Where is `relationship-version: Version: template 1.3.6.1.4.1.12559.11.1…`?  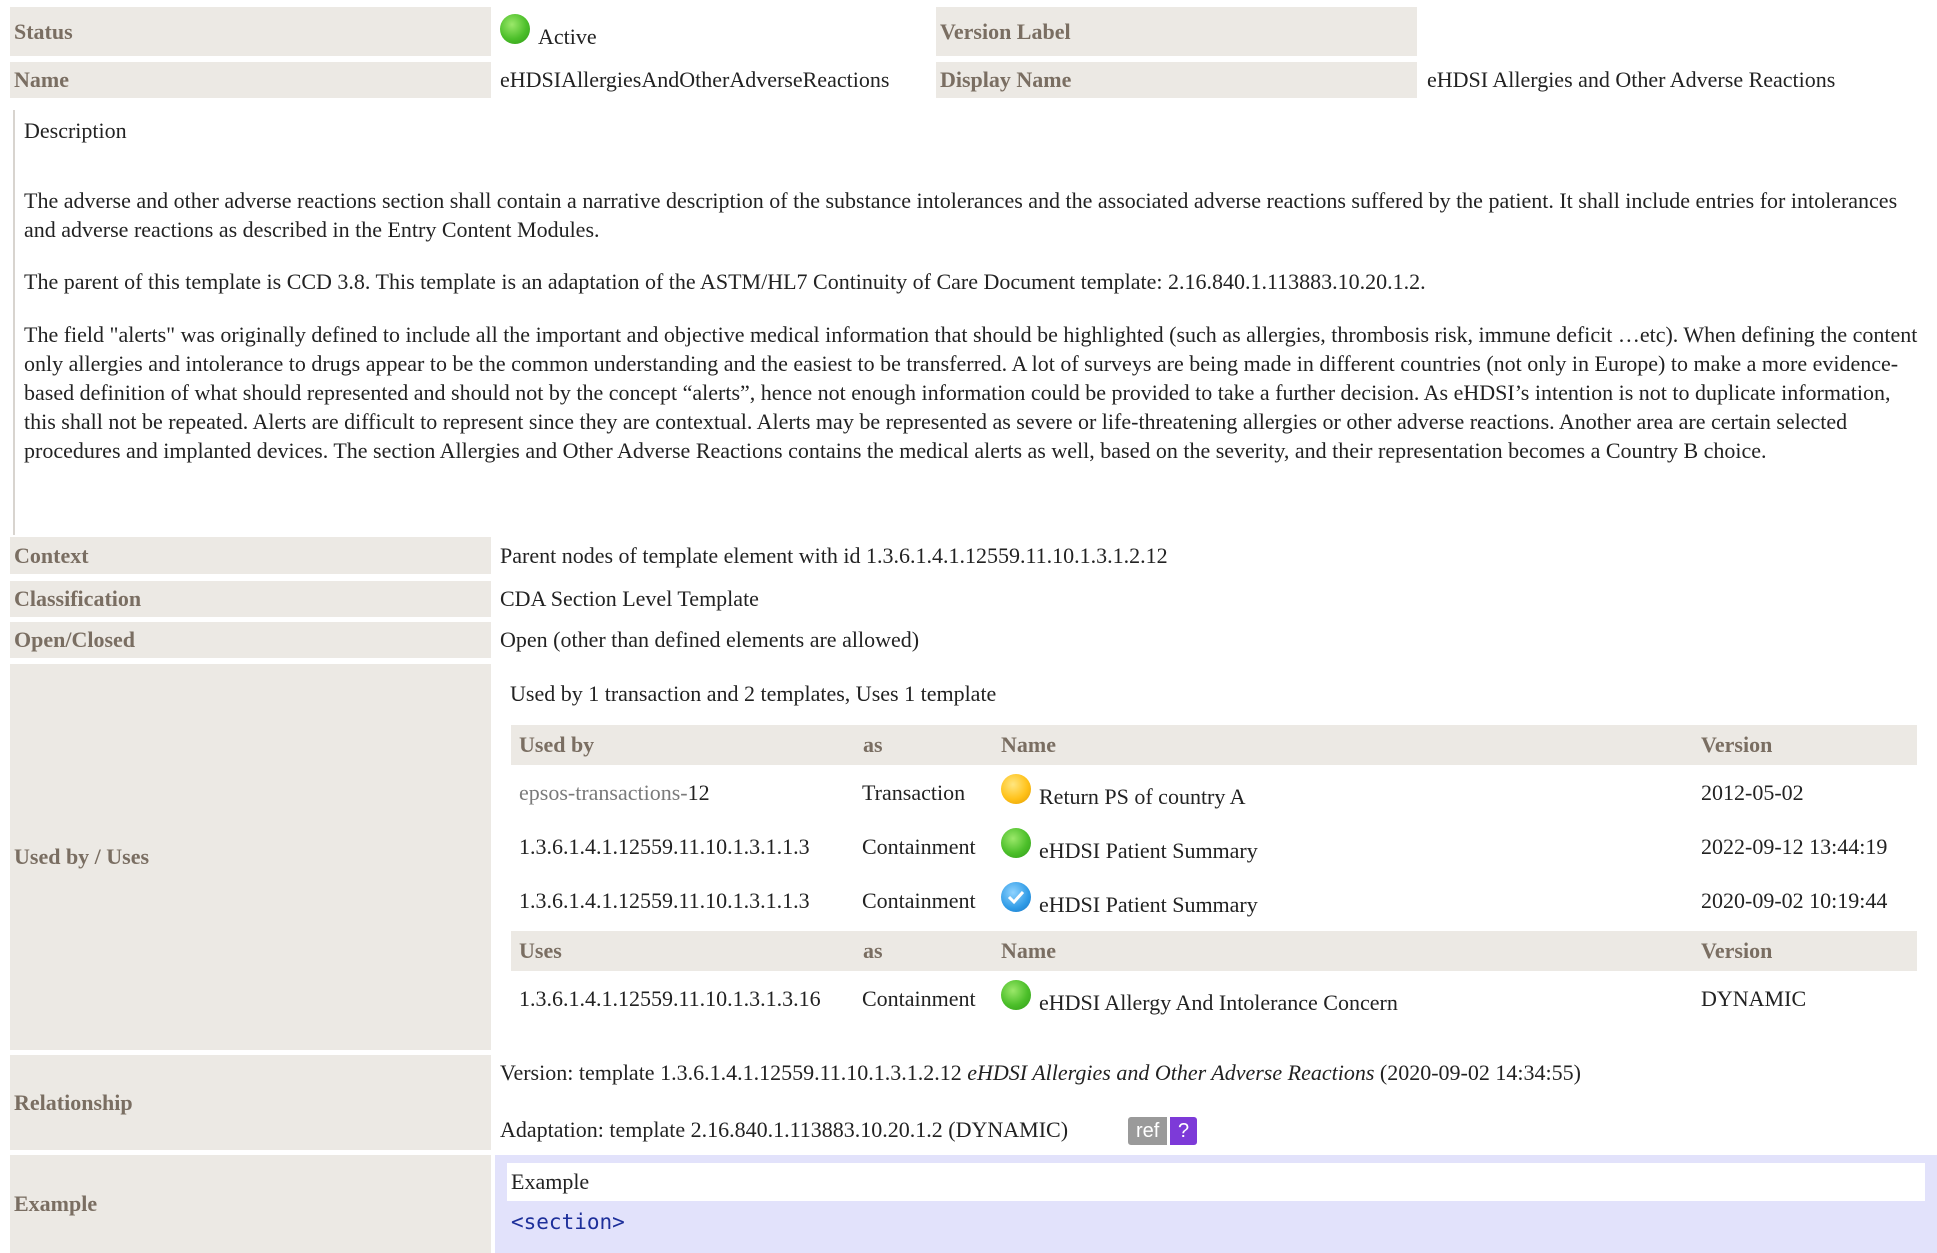 relationship-version: Version: template 1.3.6.1.4.1.12559.11.1… is located at coordinates (1040, 1073).